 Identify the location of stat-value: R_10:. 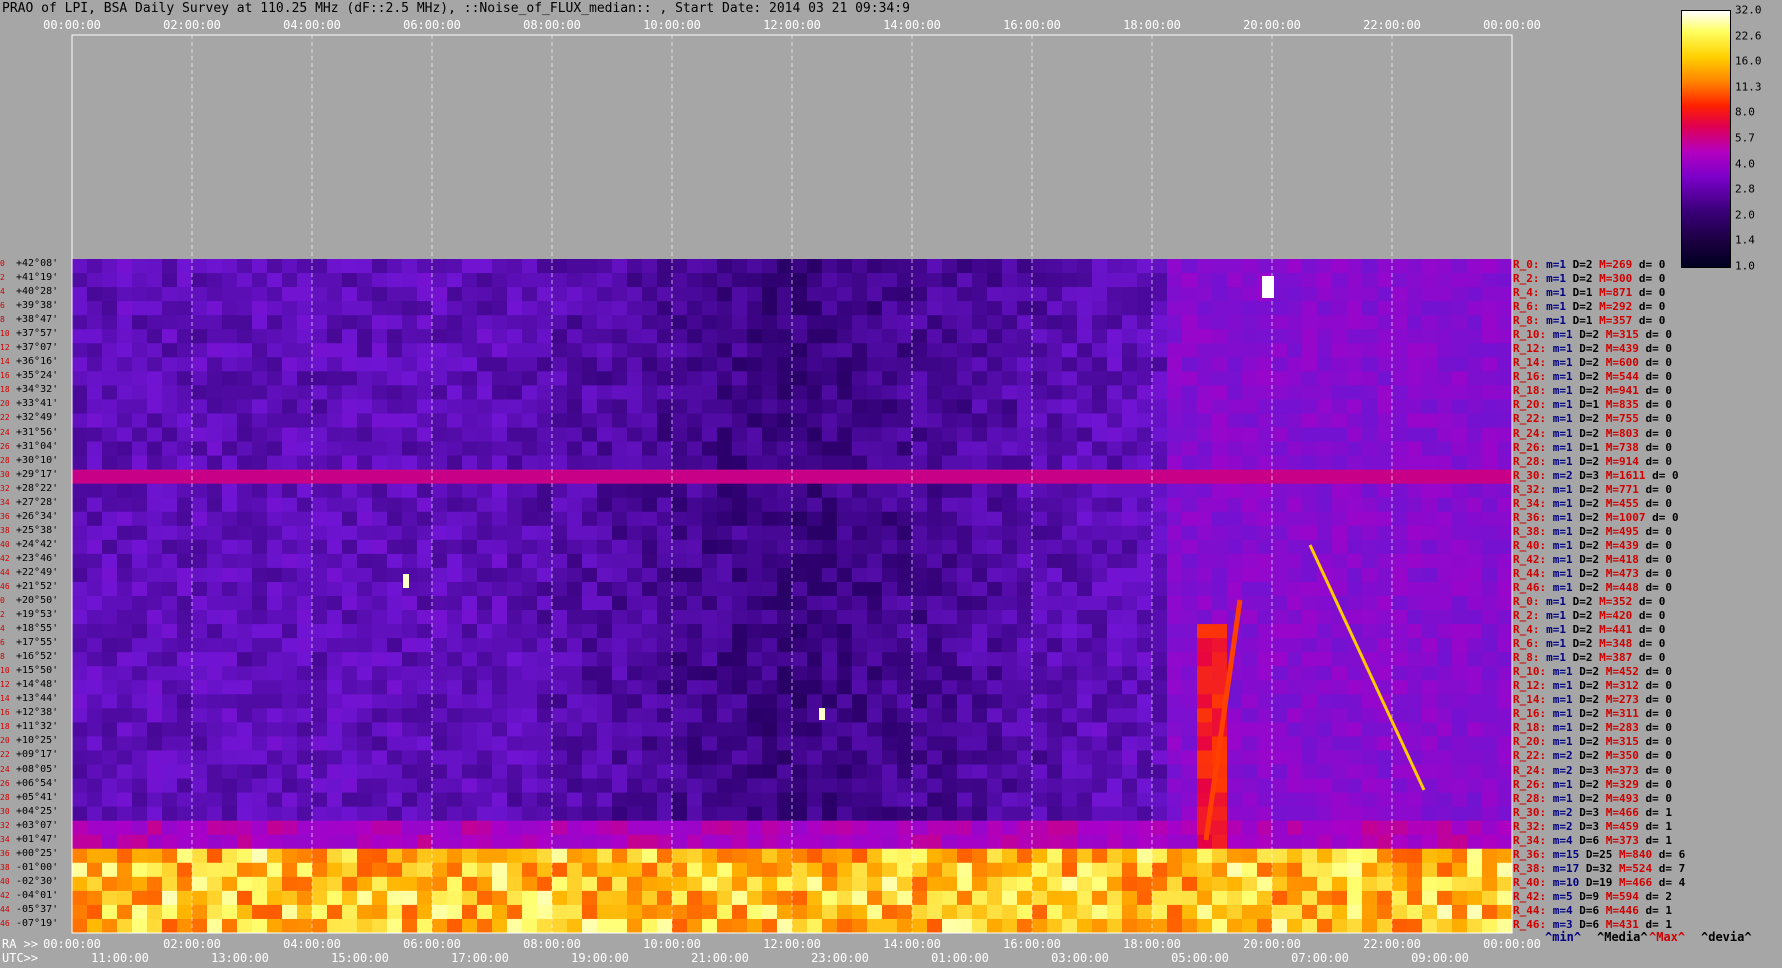
(1530, 672).